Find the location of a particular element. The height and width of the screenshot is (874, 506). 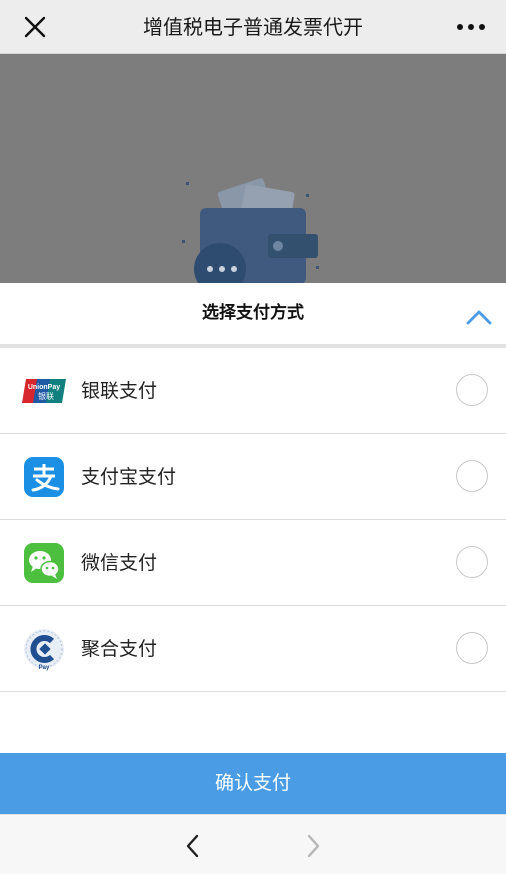

aggregate-logo-text: Pay is located at coordinates (44, 668).